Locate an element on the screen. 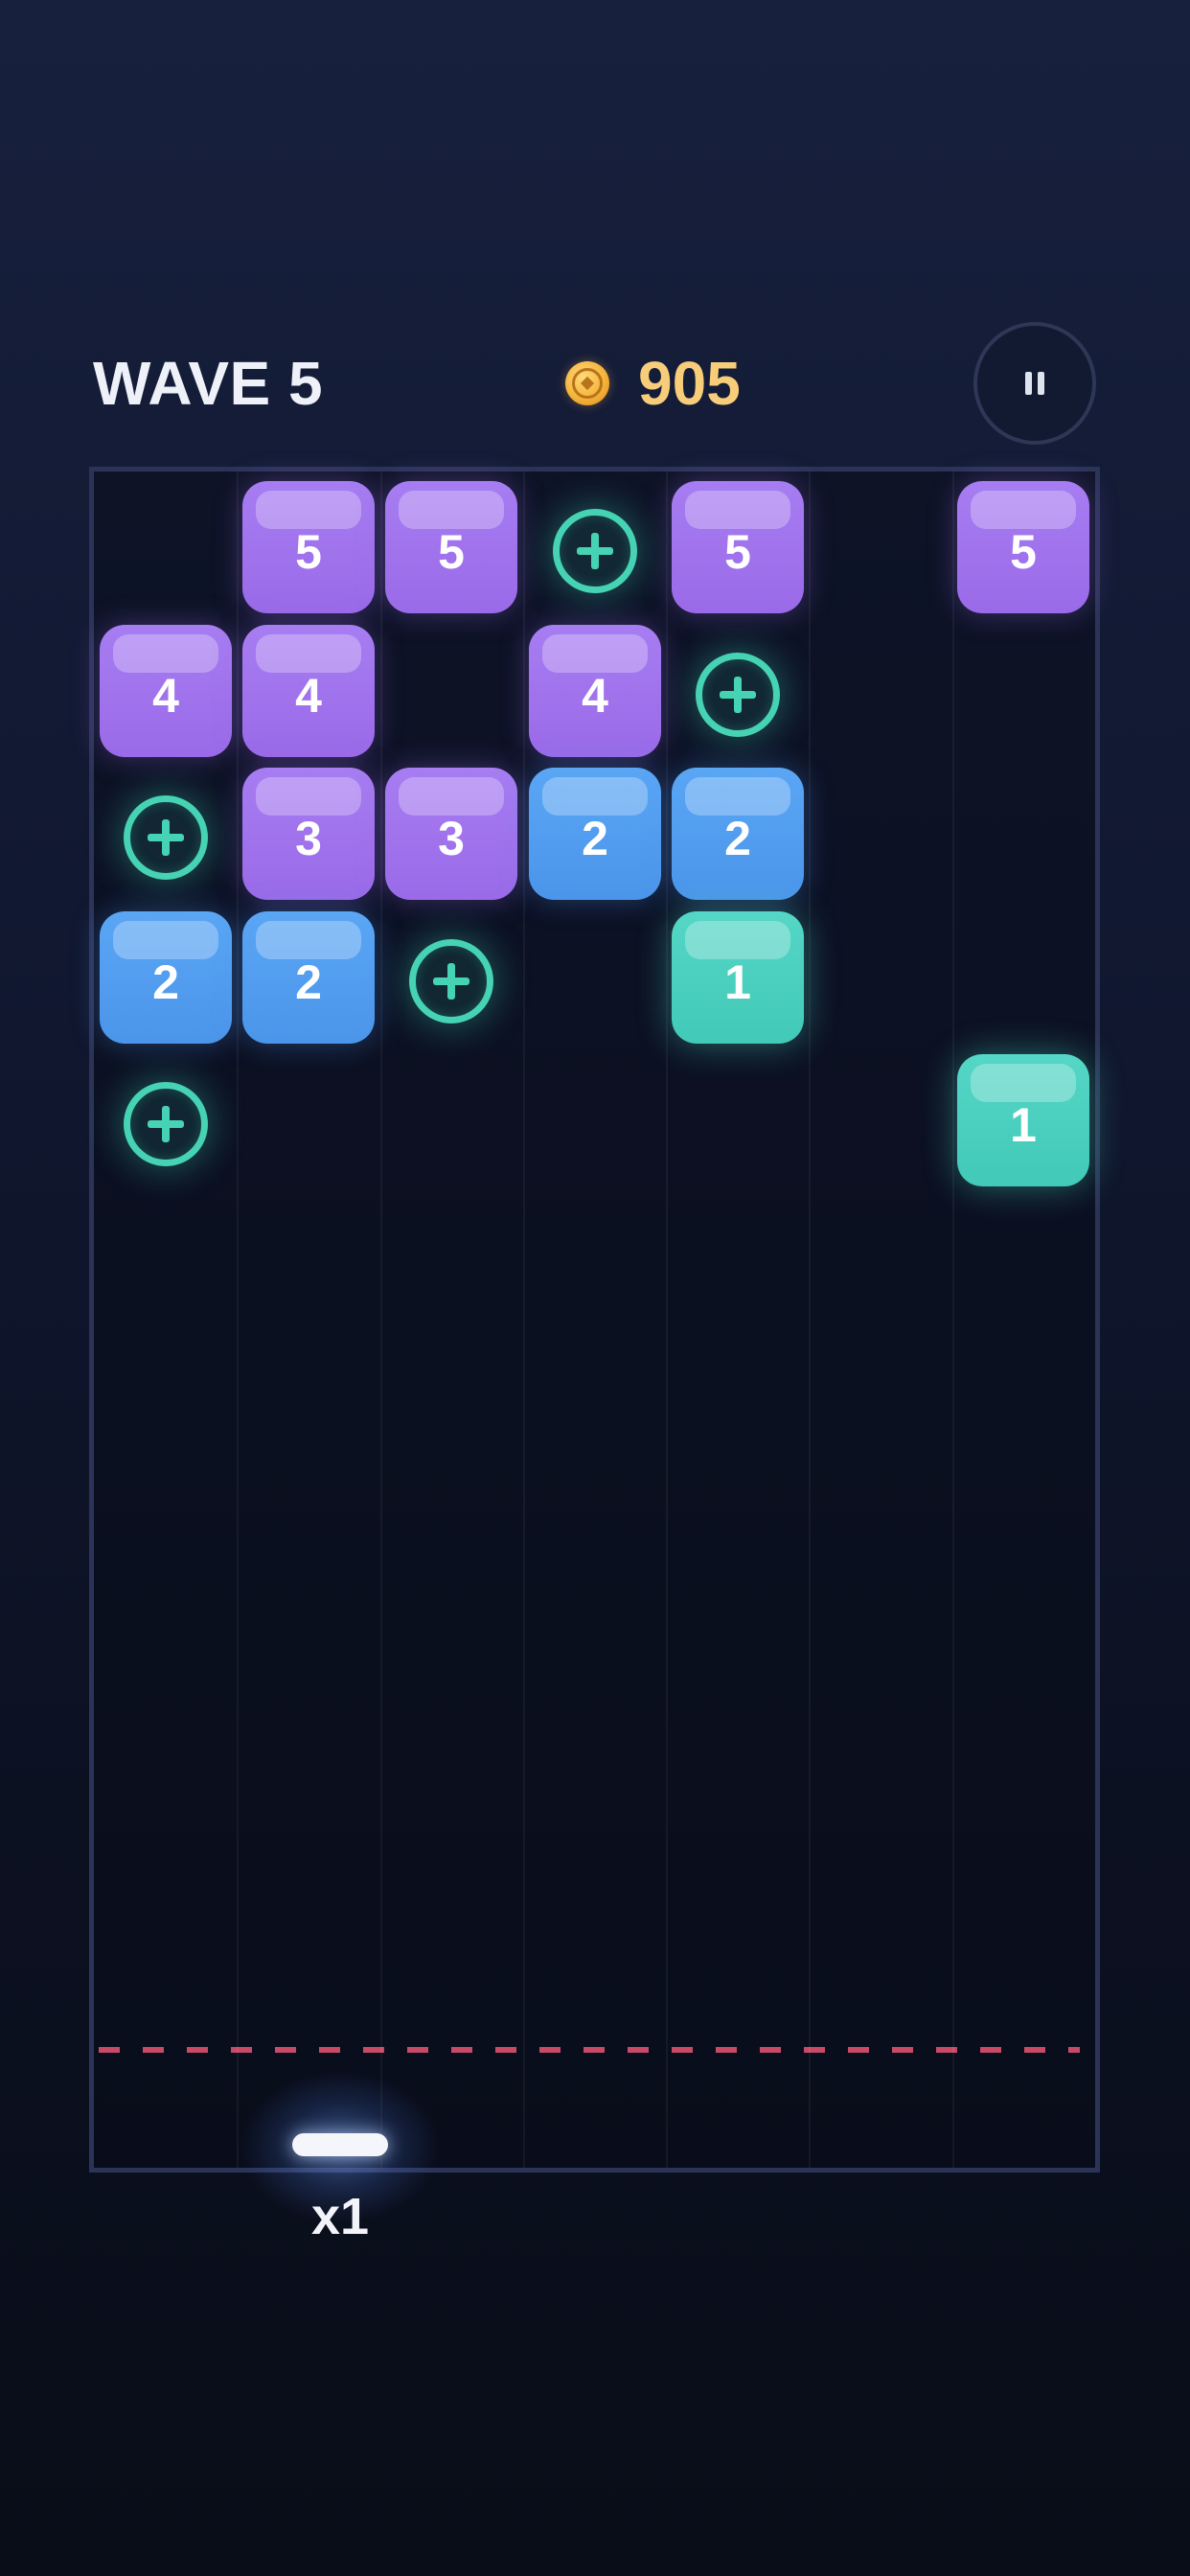  coin-counter: 905 is located at coordinates (653, 383).